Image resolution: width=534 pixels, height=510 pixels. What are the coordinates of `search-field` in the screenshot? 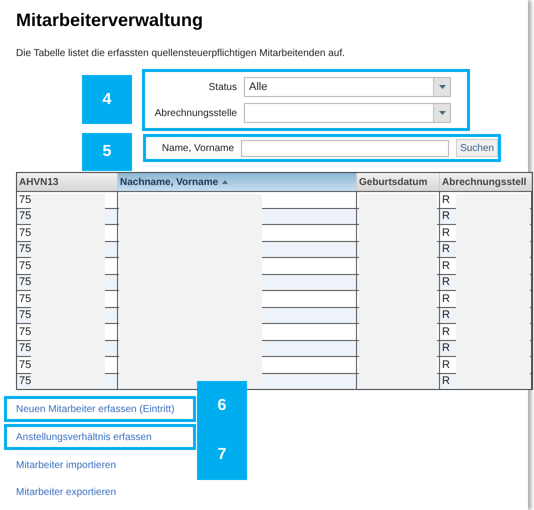 It's located at (345, 148).